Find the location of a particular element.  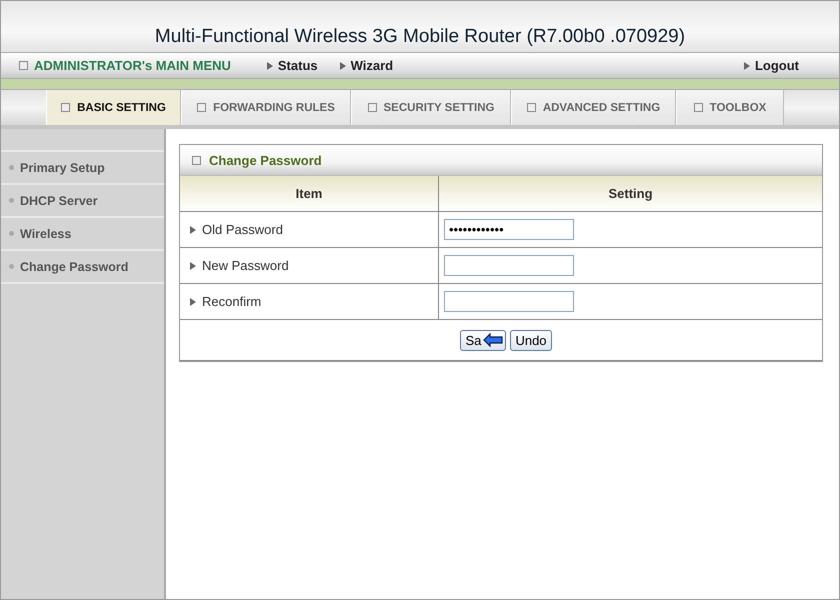

panel-title: Change Password is located at coordinates (265, 160).